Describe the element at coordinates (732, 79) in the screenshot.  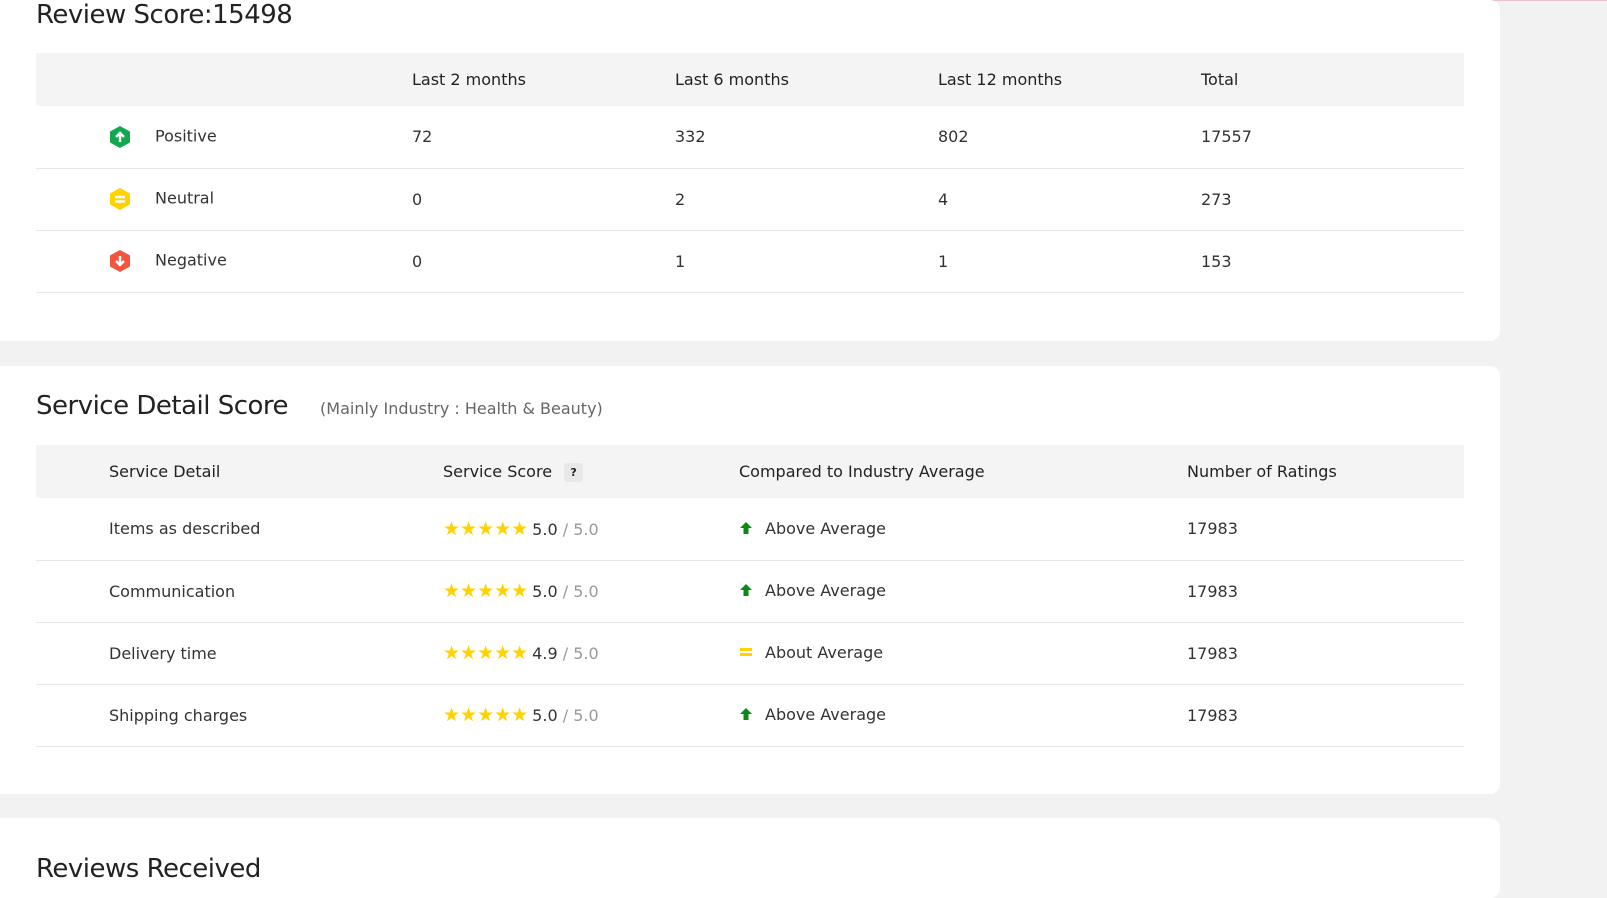
I see `col-header: Last 6 months` at that location.